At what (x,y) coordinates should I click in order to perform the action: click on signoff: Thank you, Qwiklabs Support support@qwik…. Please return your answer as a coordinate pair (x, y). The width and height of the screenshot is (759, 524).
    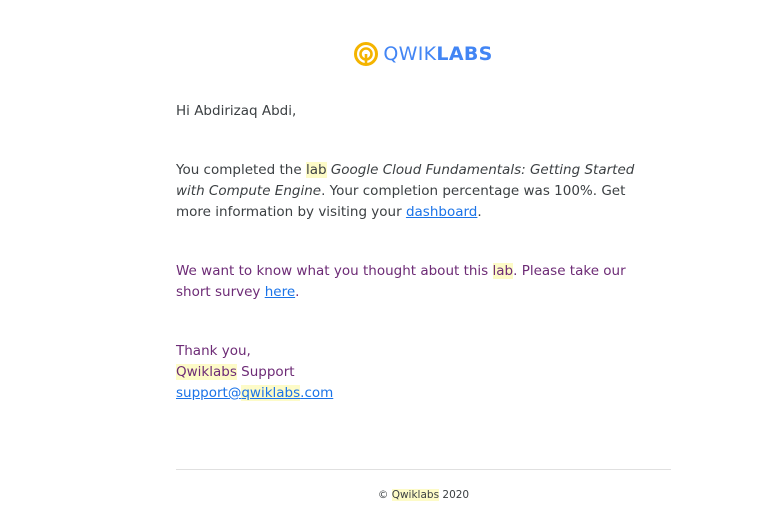
    Looking at the image, I should click on (255, 372).